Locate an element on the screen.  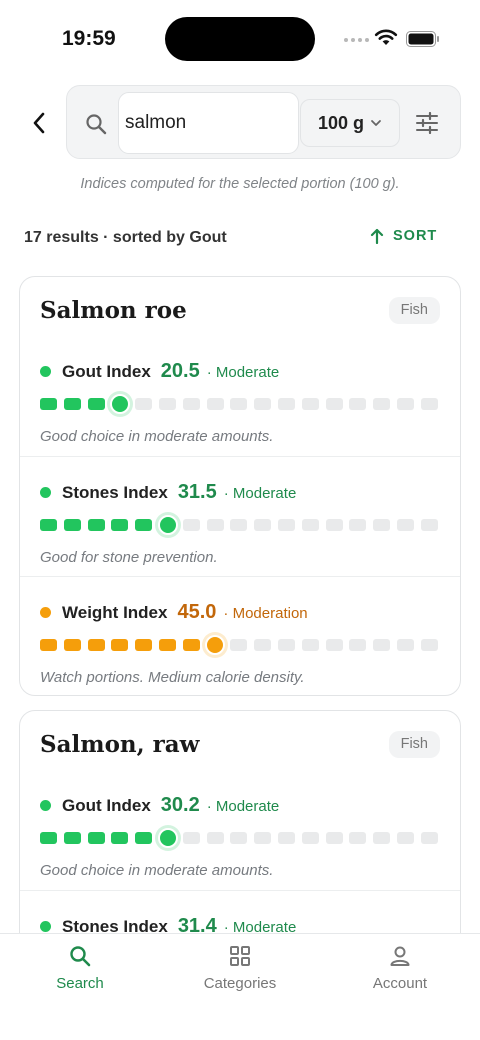
index-value: 45.0 is located at coordinates (197, 612).